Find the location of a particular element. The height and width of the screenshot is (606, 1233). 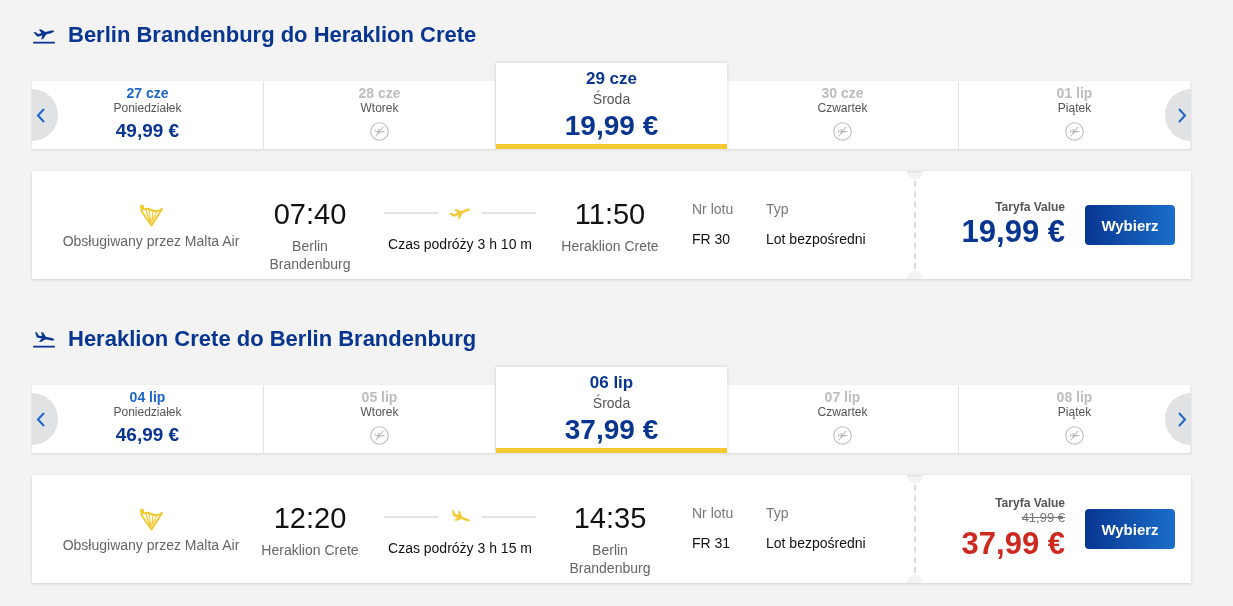

date-tab: 30 cze Czwartek is located at coordinates (843, 115).